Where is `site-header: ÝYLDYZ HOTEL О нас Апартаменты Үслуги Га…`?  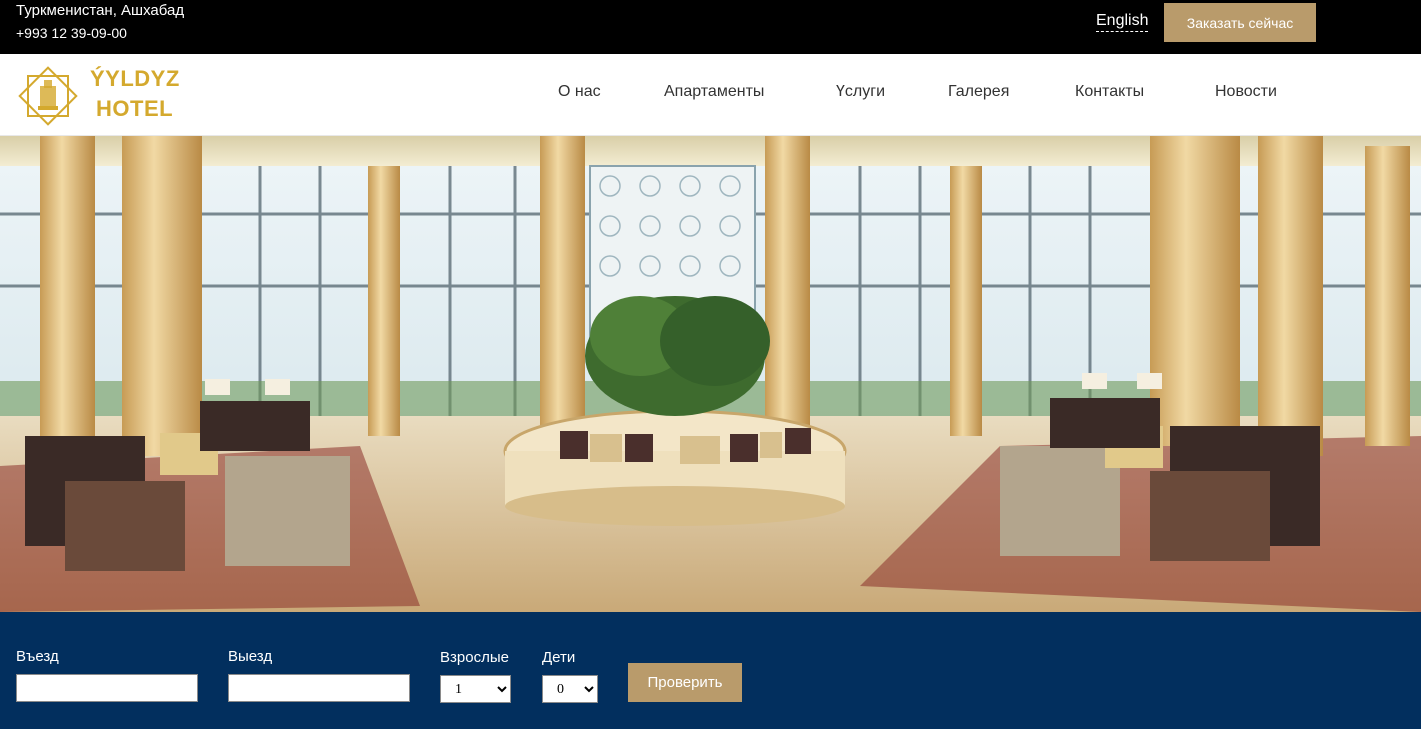
site-header: ÝYLDYZ HOTEL О нас Апартаменты Үслуги Га… is located at coordinates (710, 95).